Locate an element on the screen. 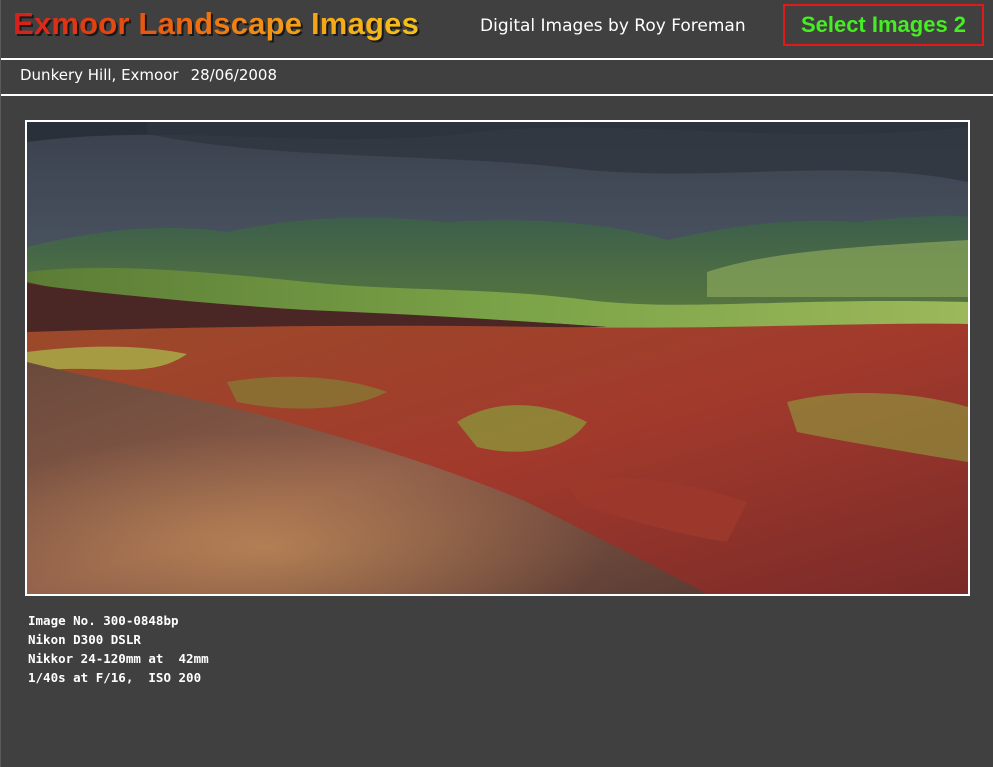 The width and height of the screenshot is (993, 767). location-date: 28/06/2008 is located at coordinates (234, 75).